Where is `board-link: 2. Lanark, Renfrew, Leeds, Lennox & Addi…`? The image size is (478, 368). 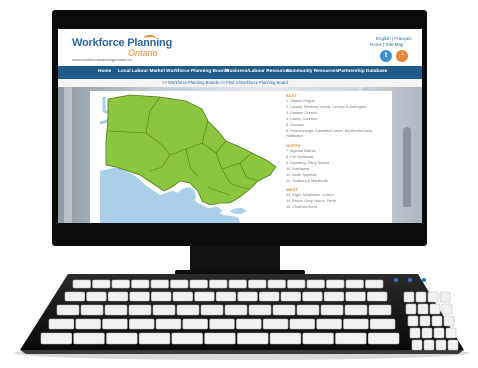 board-link: 2. Lanark, Renfrew, Leeds, Lennox & Addi… is located at coordinates (326, 107).